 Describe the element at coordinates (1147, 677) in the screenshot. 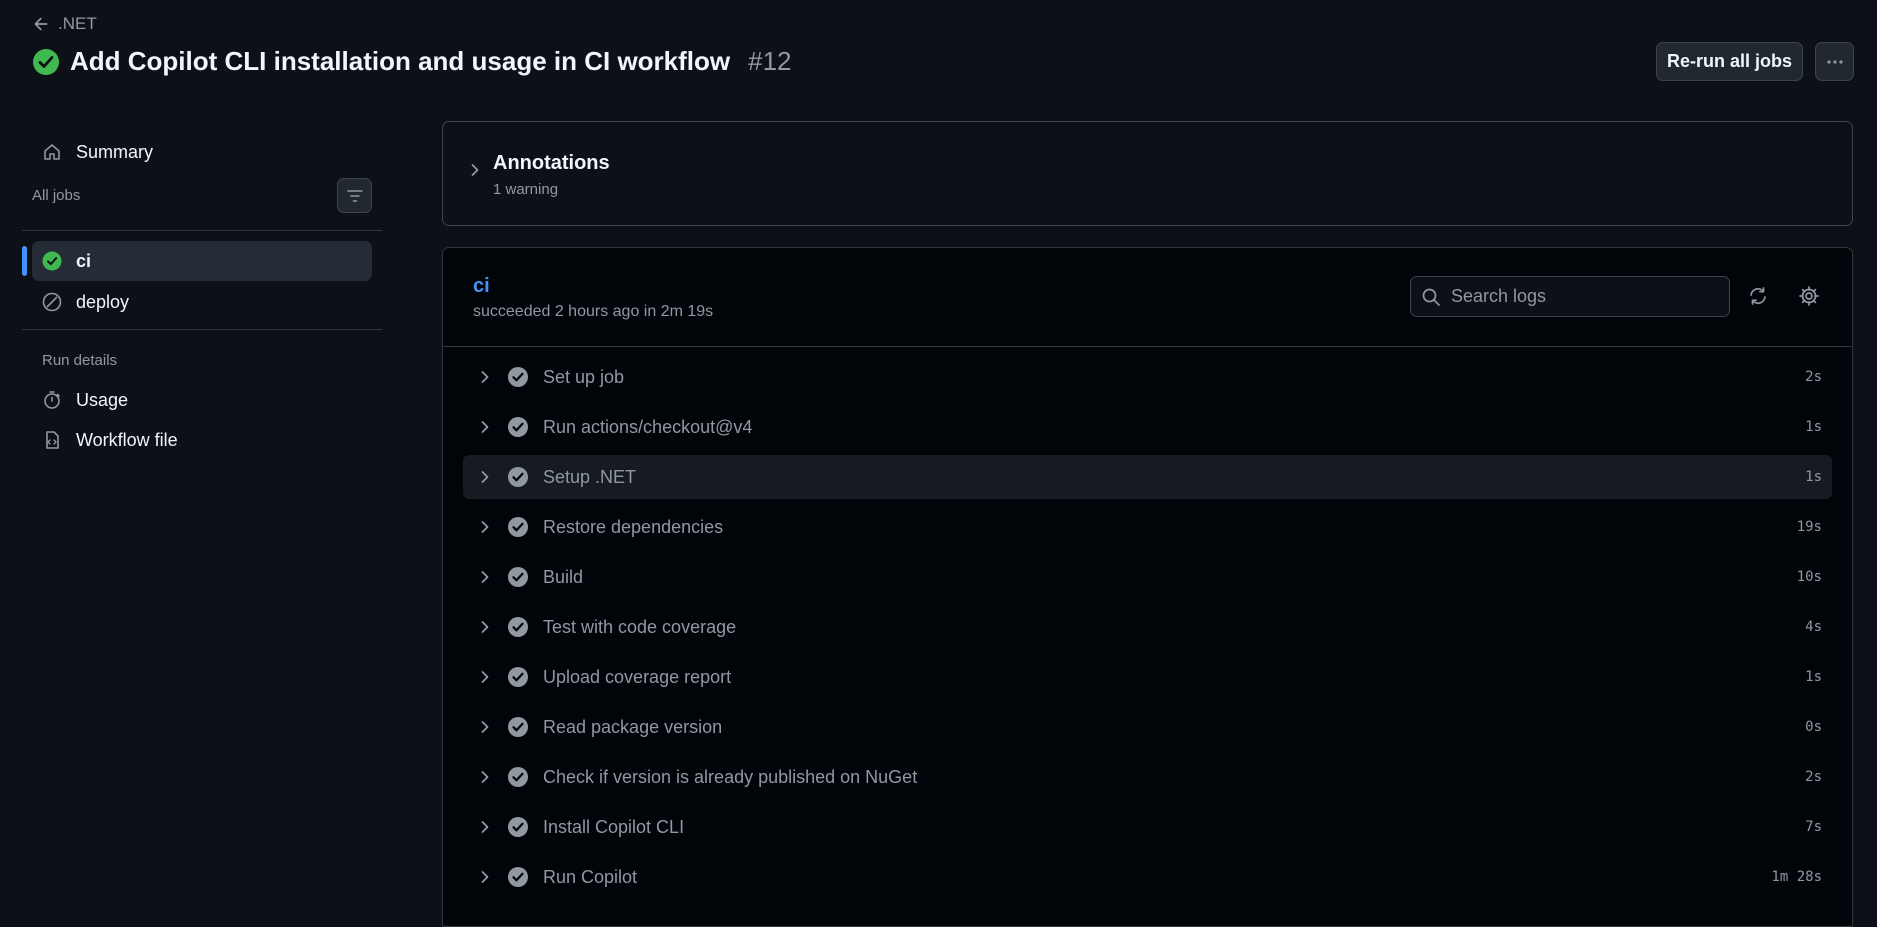

I see `step-row: Upload coverage report 1s` at that location.